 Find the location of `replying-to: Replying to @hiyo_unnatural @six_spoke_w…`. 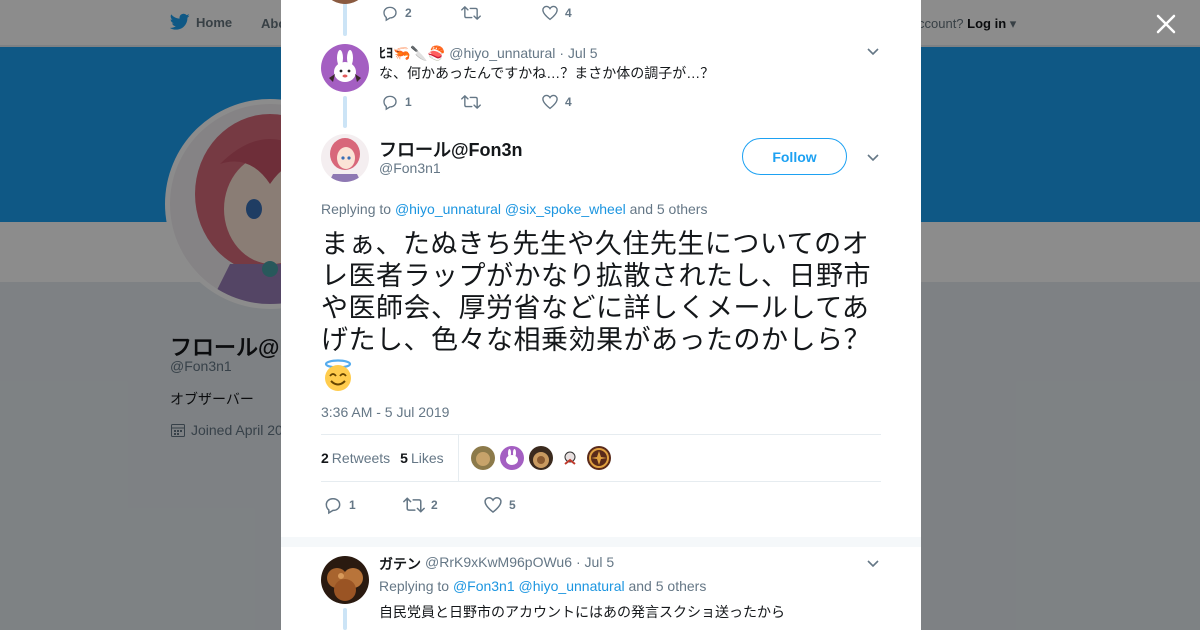

replying-to: Replying to @hiyo_unnatural @six_spoke_w… is located at coordinates (514, 209).